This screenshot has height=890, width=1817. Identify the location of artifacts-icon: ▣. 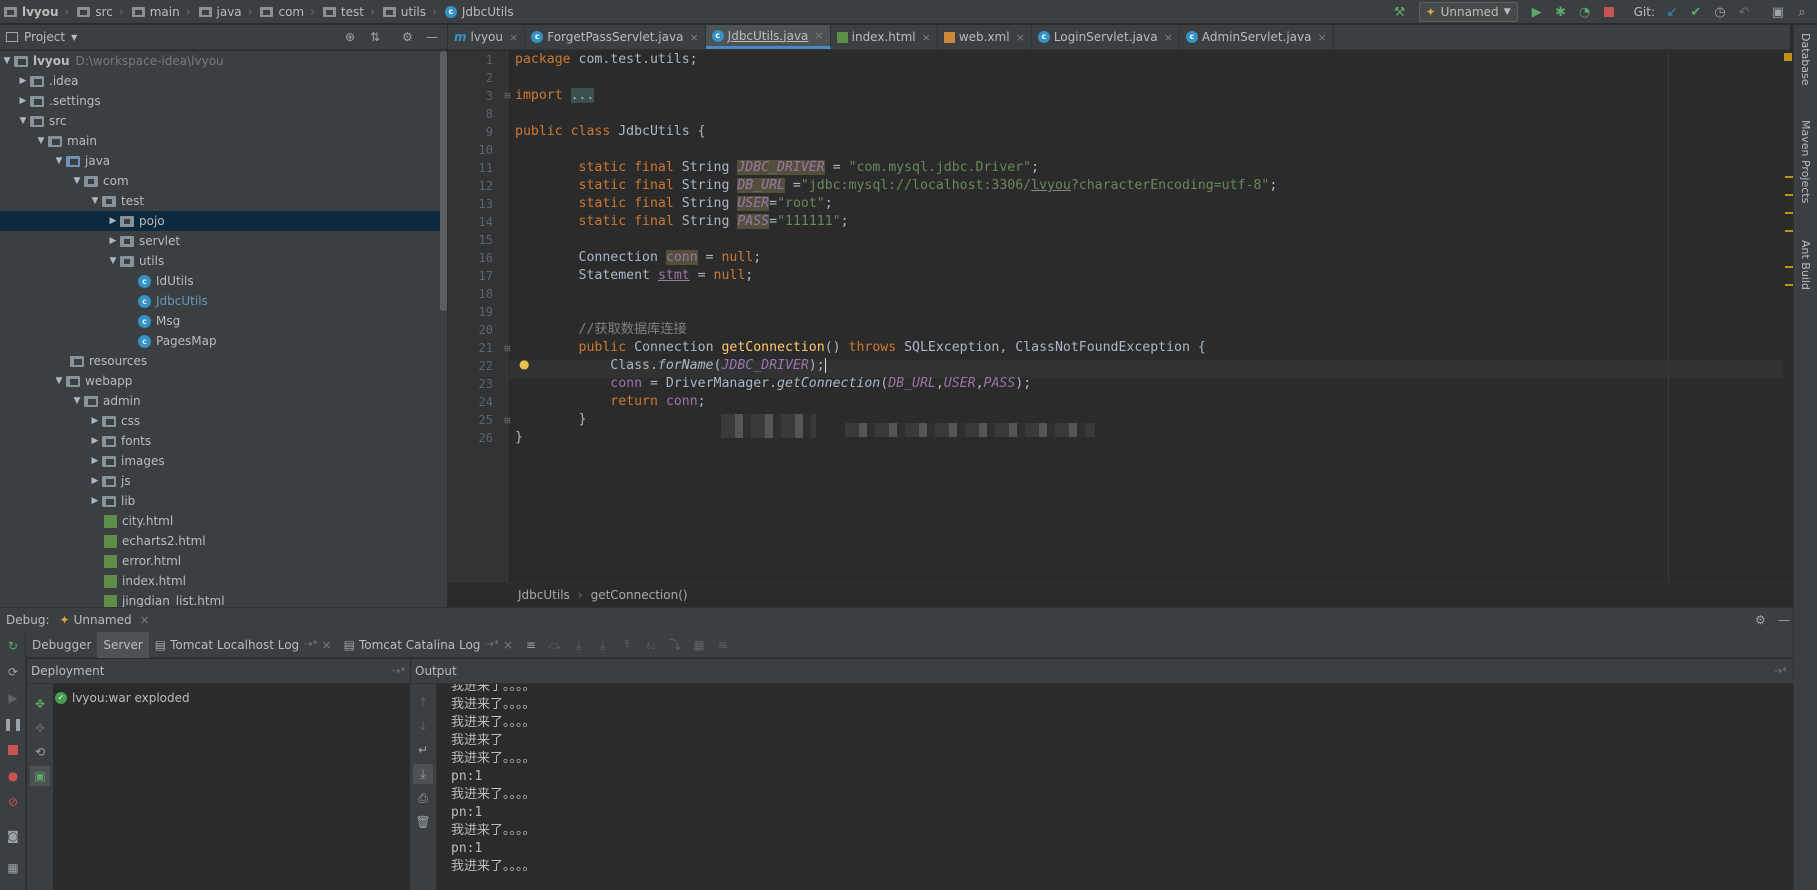
(40, 776).